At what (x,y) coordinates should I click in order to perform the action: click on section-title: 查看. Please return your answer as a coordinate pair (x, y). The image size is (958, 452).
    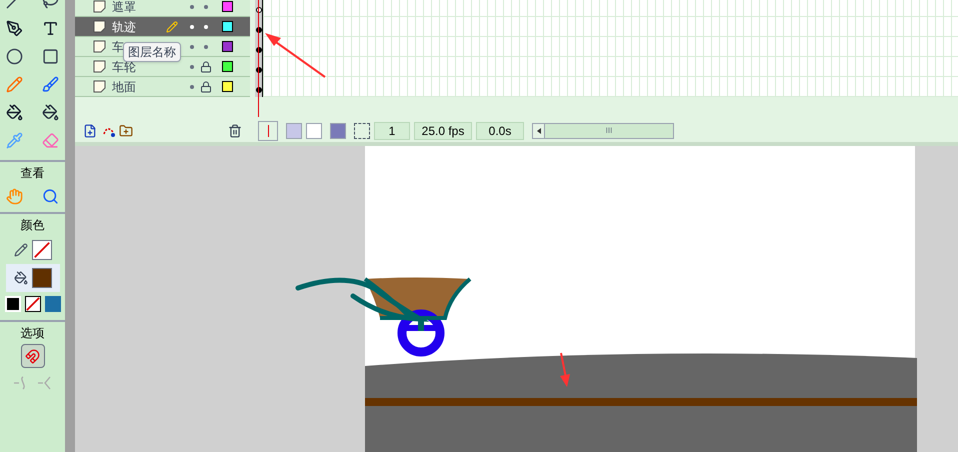
    Looking at the image, I should click on (32, 173).